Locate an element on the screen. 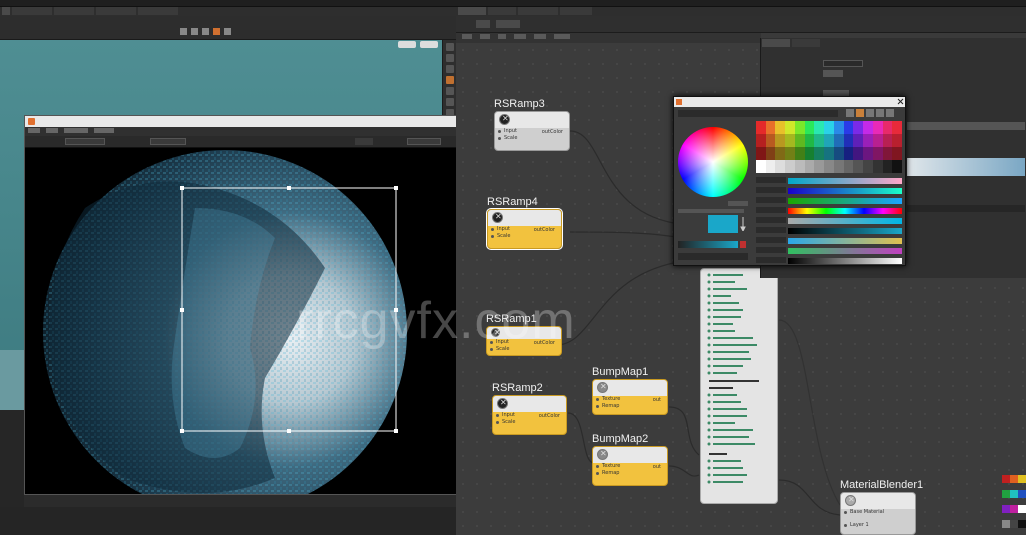 This screenshot has width=1026, height=535. param-fields is located at coordinates (966, 208).